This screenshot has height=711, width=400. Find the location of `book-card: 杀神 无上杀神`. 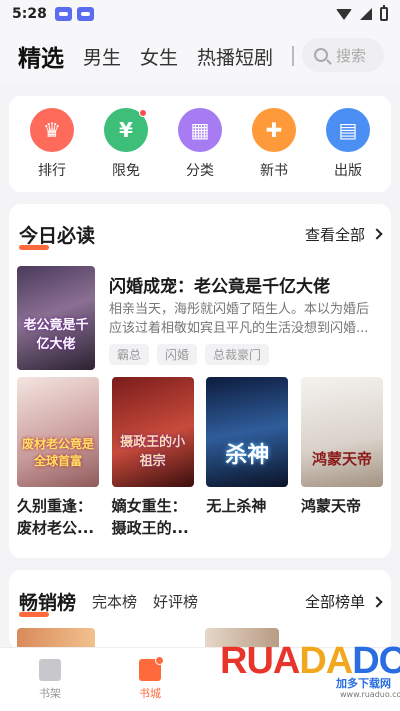

book-card: 杀神 无上杀神 is located at coordinates (247, 458).